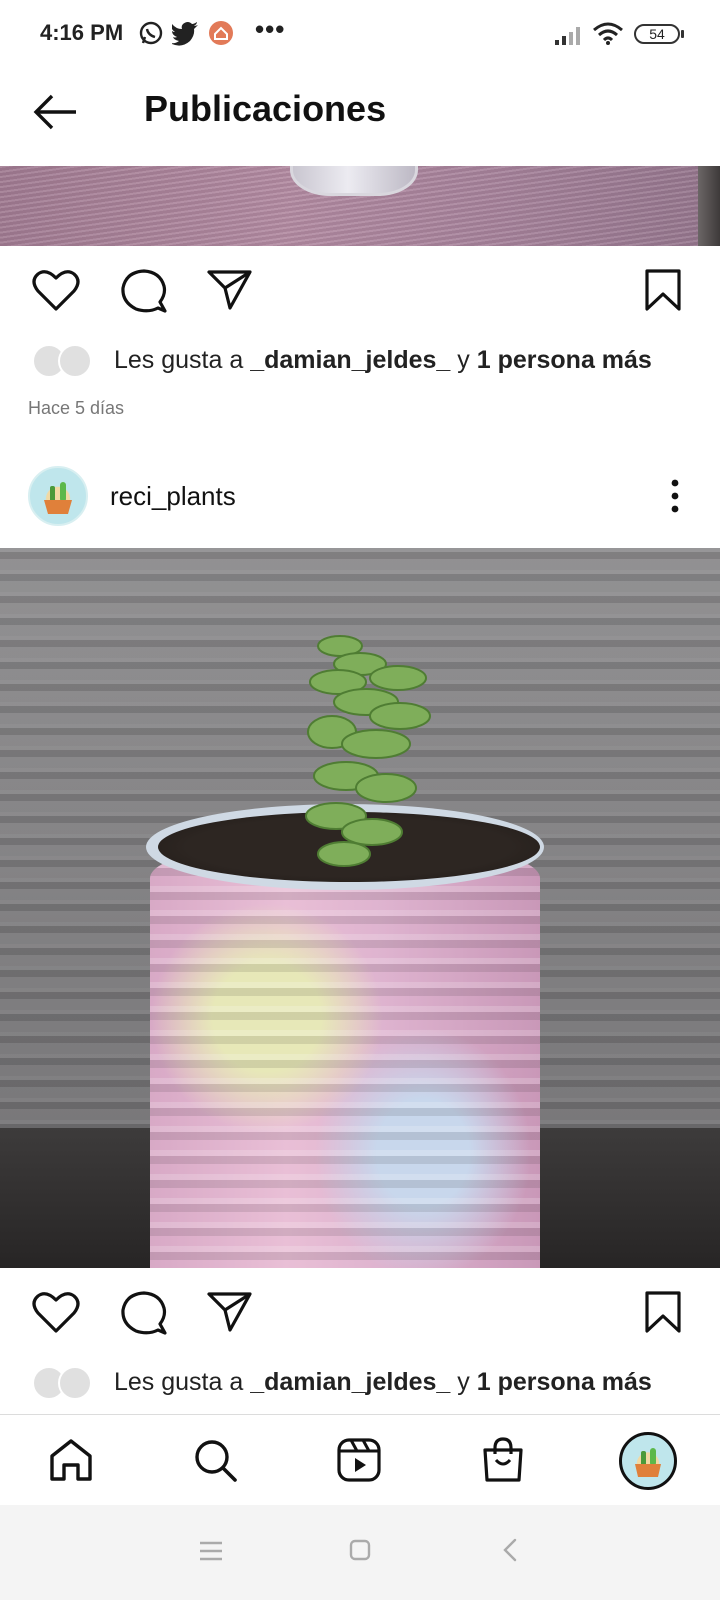  What do you see at coordinates (360, 206) in the screenshot?
I see `post-photo-previous` at bounding box center [360, 206].